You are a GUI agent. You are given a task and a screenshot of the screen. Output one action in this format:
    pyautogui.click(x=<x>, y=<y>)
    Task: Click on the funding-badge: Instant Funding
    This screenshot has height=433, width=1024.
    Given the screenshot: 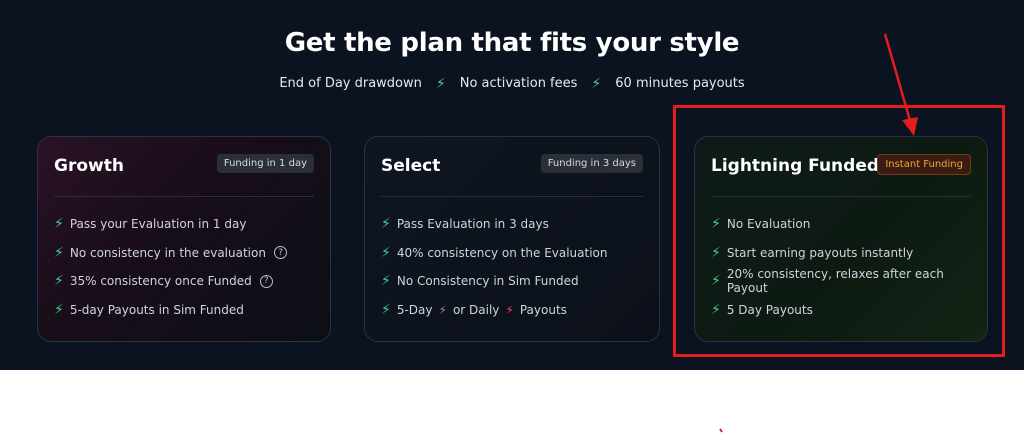 What is the action you would take?
    pyautogui.click(x=924, y=164)
    